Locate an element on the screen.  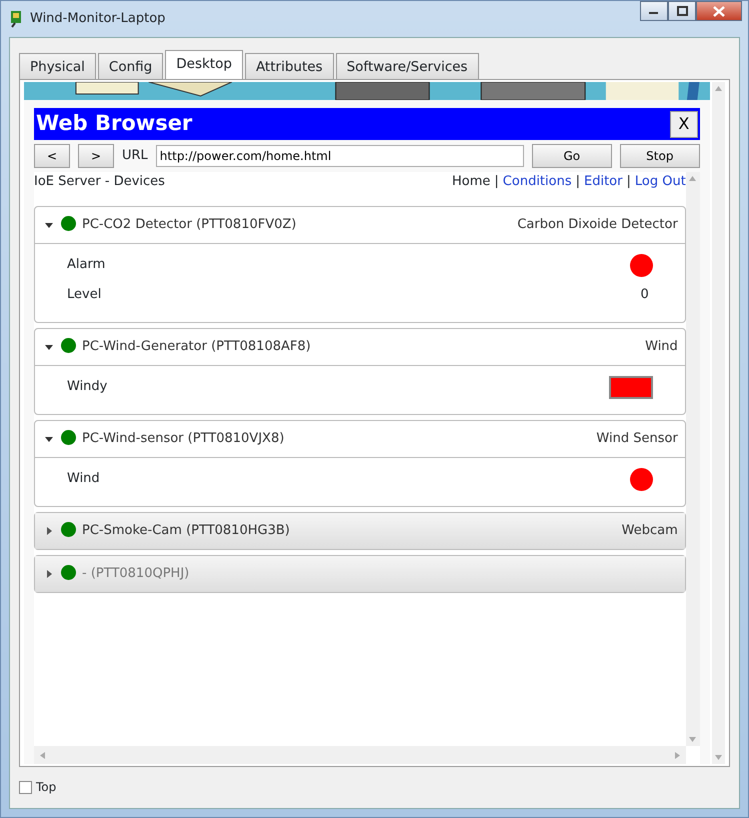
forward-button: > is located at coordinates (96, 156).